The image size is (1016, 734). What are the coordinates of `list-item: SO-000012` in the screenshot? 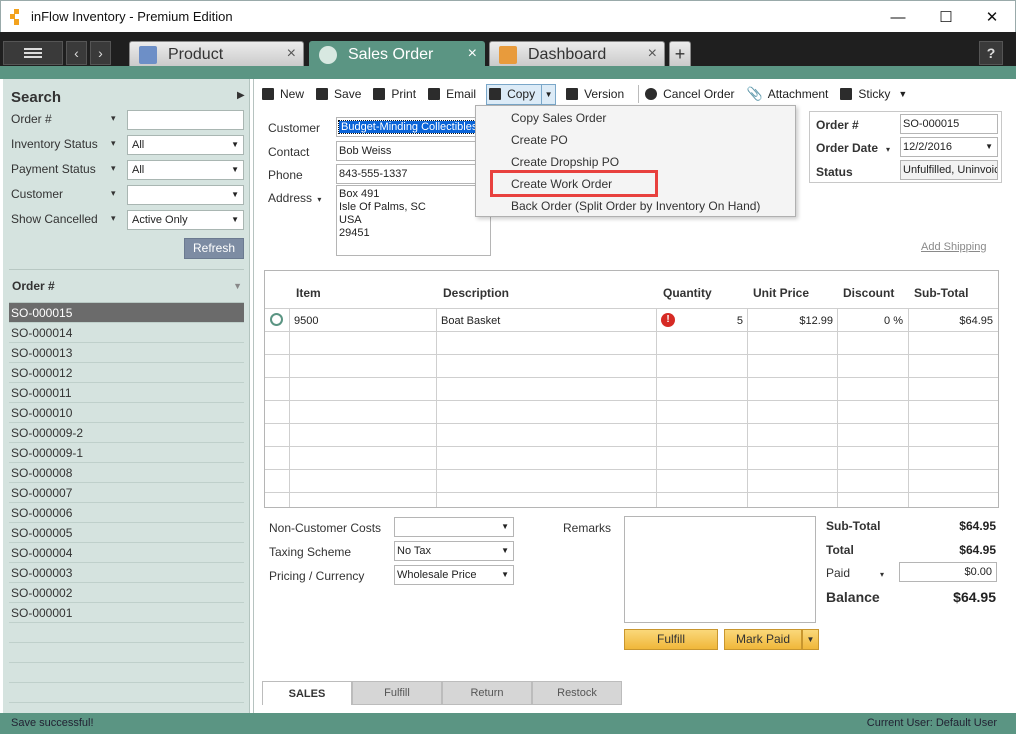 It's located at (126, 373).